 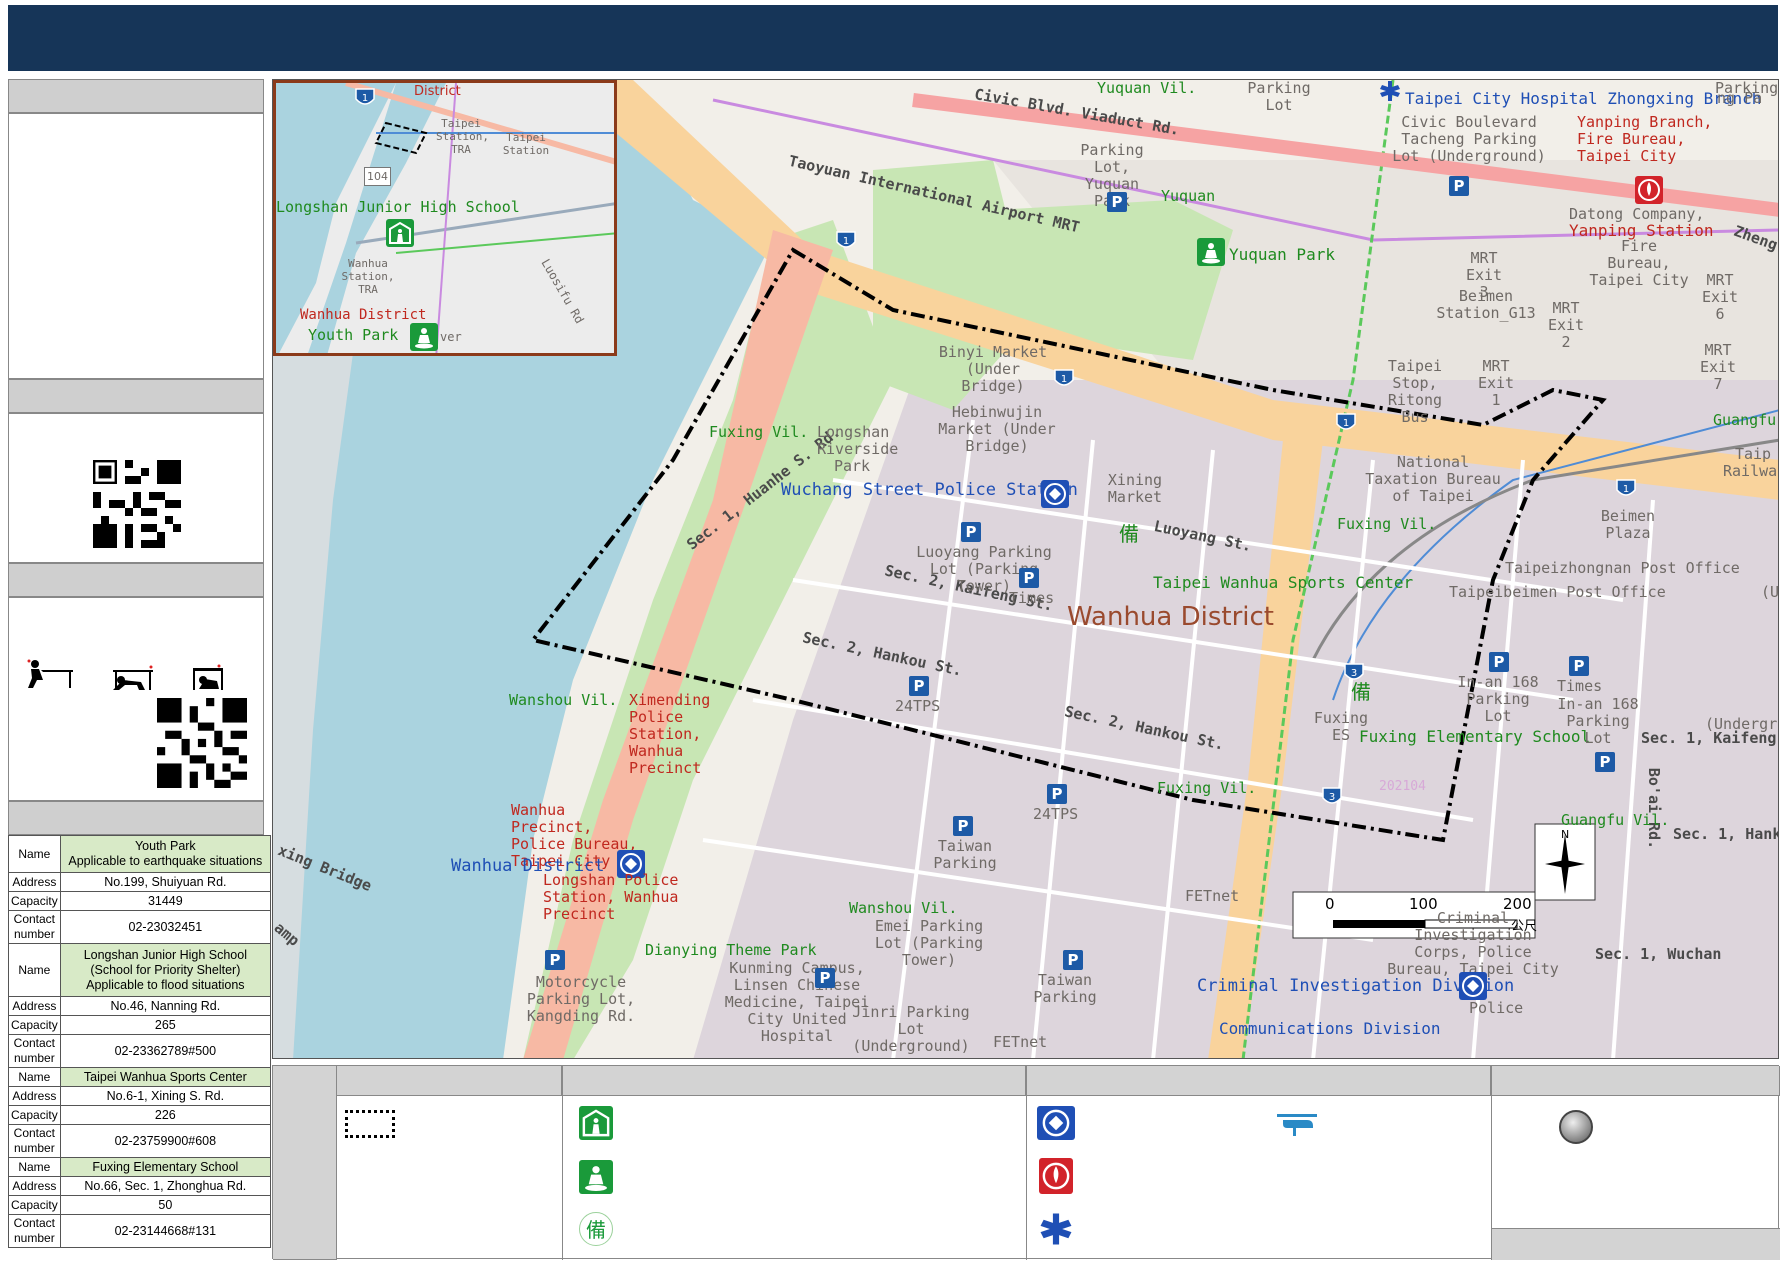 I want to click on shelter-capacity: 226, so click(x=165, y=1115).